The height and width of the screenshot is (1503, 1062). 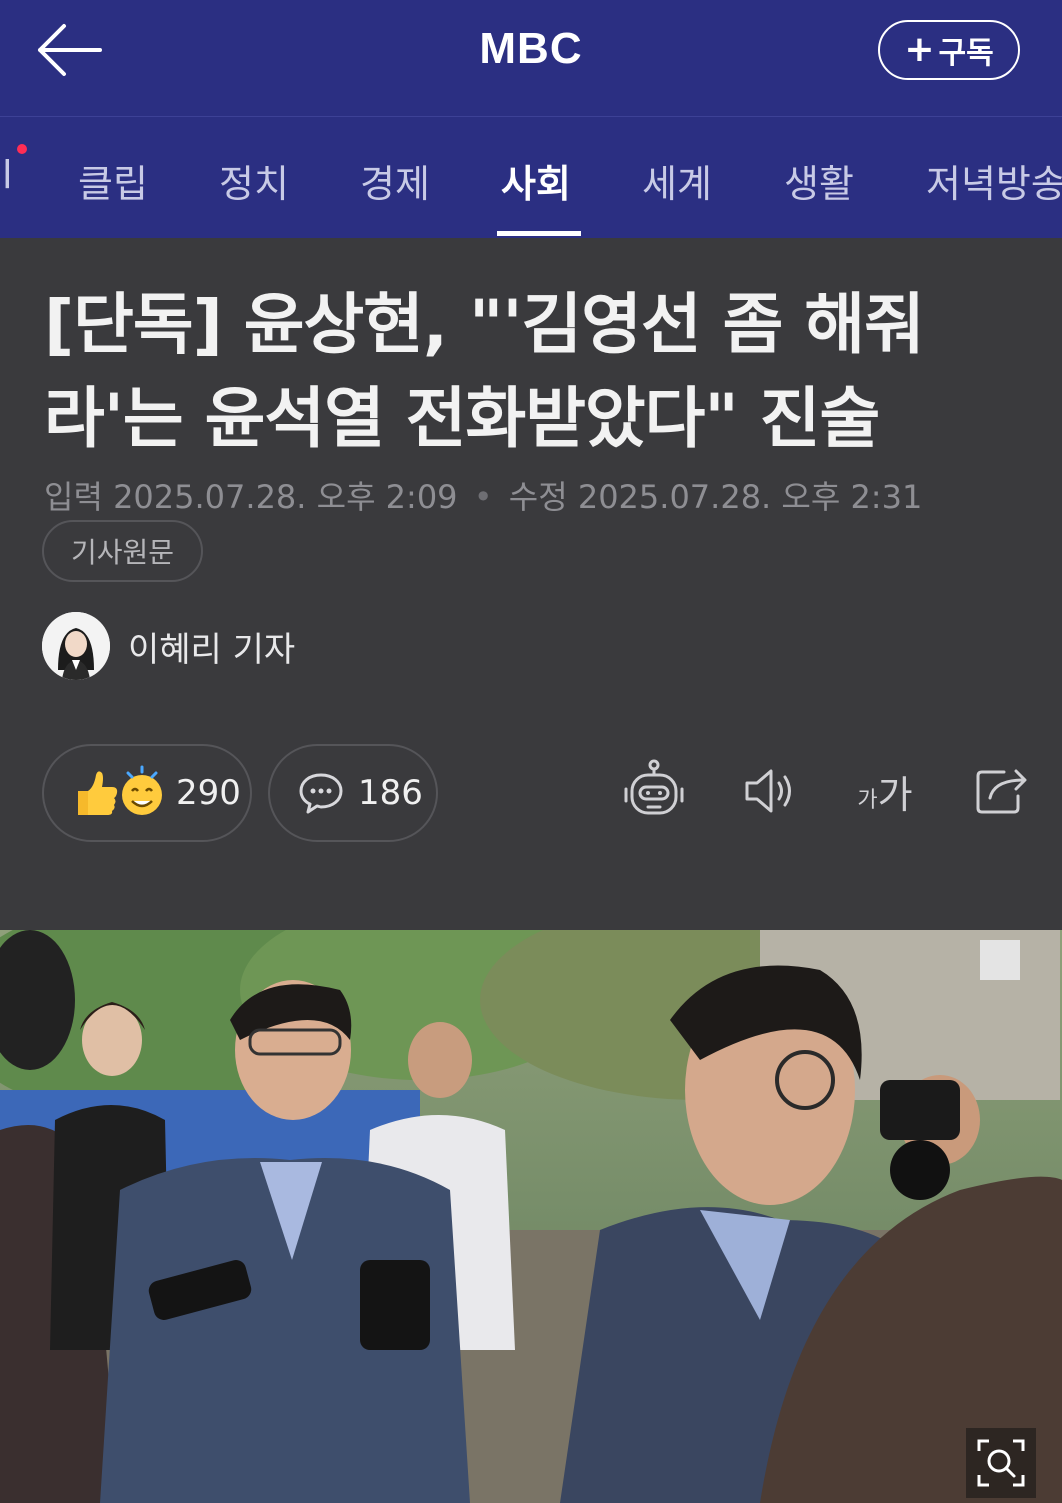 What do you see at coordinates (22, 149) in the screenshot?
I see `new-indicator-dot` at bounding box center [22, 149].